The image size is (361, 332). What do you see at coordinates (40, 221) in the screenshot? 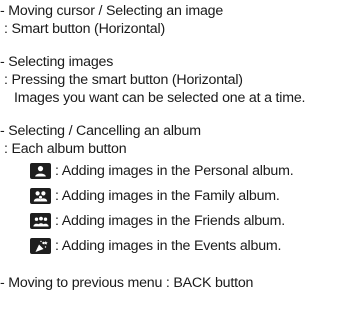
I see `friends-album-icon` at bounding box center [40, 221].